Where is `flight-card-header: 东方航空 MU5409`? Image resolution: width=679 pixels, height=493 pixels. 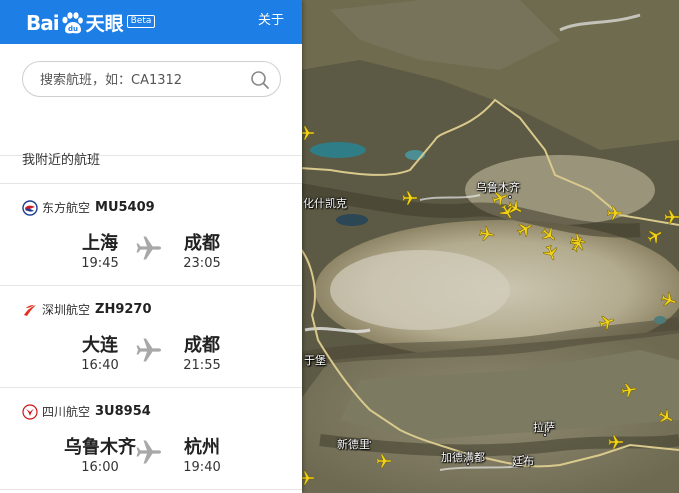 flight-card-header: 东方航空 MU5409 is located at coordinates (88, 207).